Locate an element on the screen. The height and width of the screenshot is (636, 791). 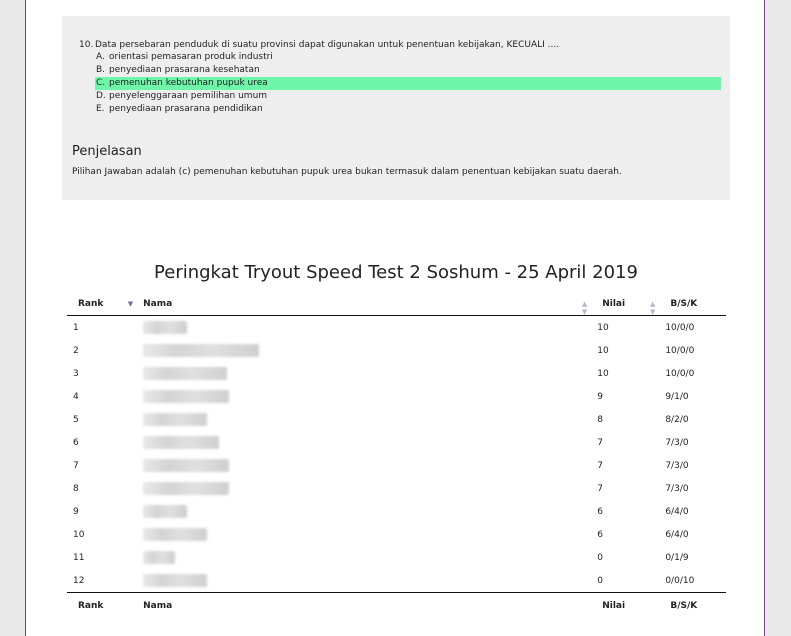
option-e: E. penyediaan prasarana pendidikan is located at coordinates (408, 109).